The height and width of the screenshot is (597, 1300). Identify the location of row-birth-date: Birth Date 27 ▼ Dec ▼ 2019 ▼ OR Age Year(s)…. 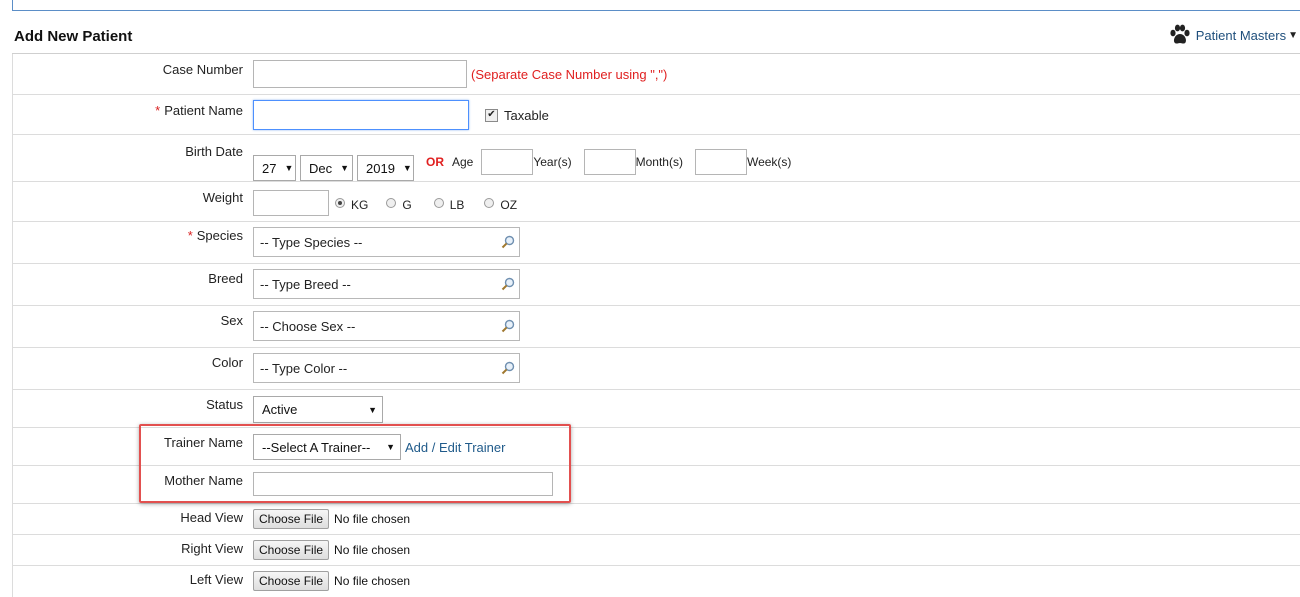
(656, 158).